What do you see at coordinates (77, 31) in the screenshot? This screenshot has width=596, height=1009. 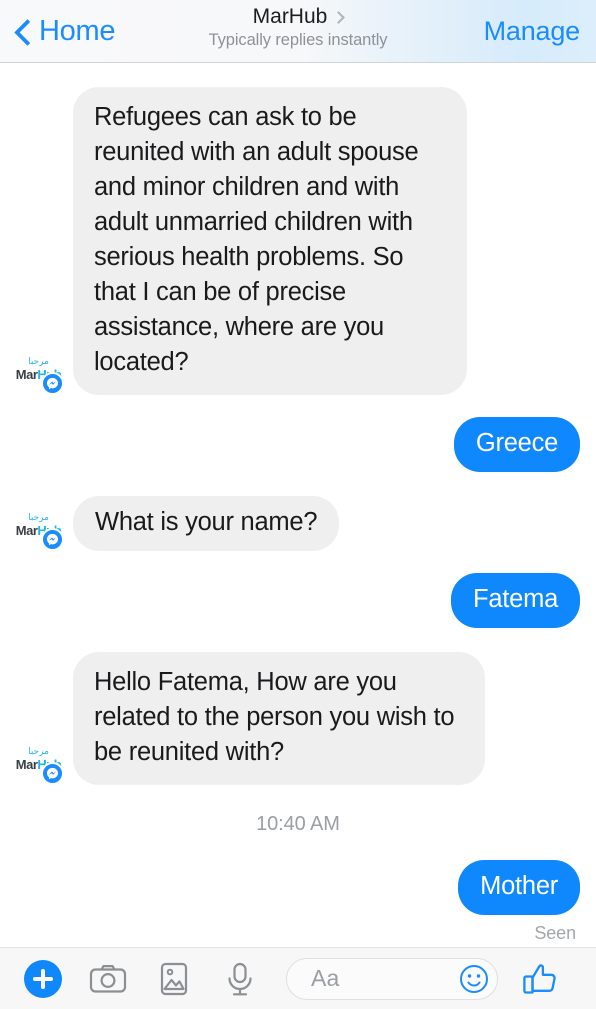 I see `back-label: Home` at bounding box center [77, 31].